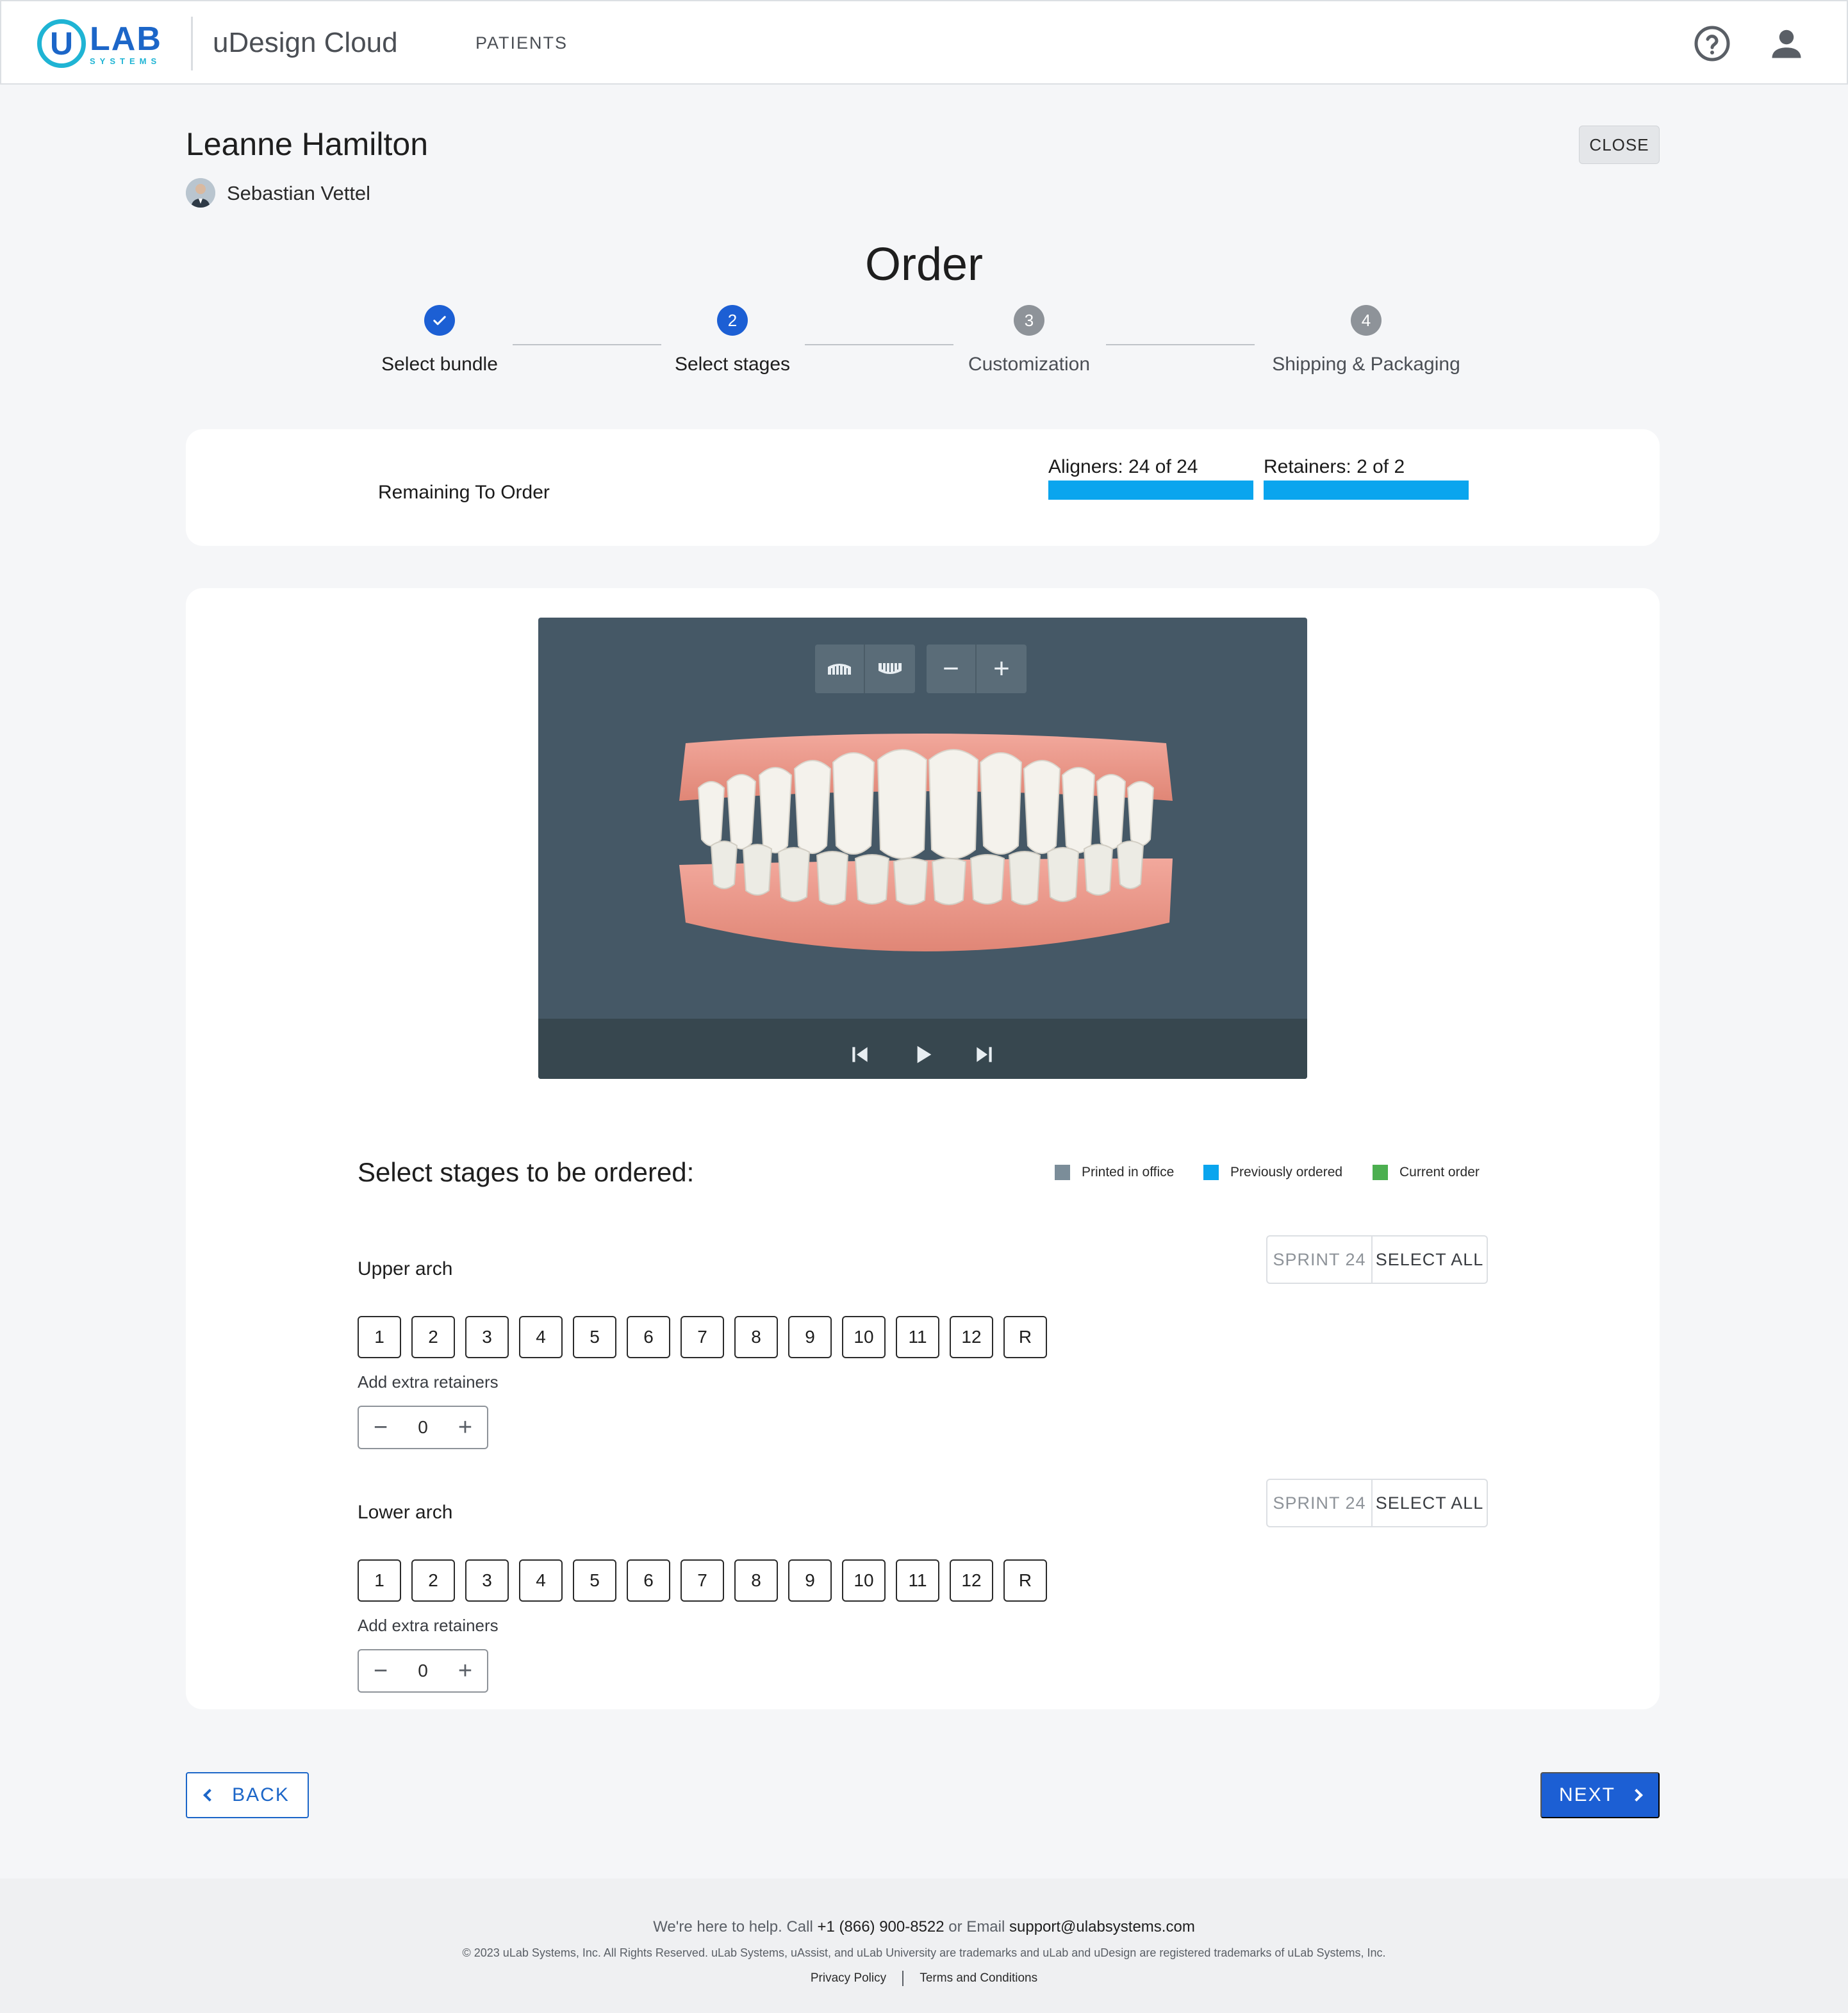 The height and width of the screenshot is (2013, 1848). I want to click on upper-stage-button: 5, so click(594, 1337).